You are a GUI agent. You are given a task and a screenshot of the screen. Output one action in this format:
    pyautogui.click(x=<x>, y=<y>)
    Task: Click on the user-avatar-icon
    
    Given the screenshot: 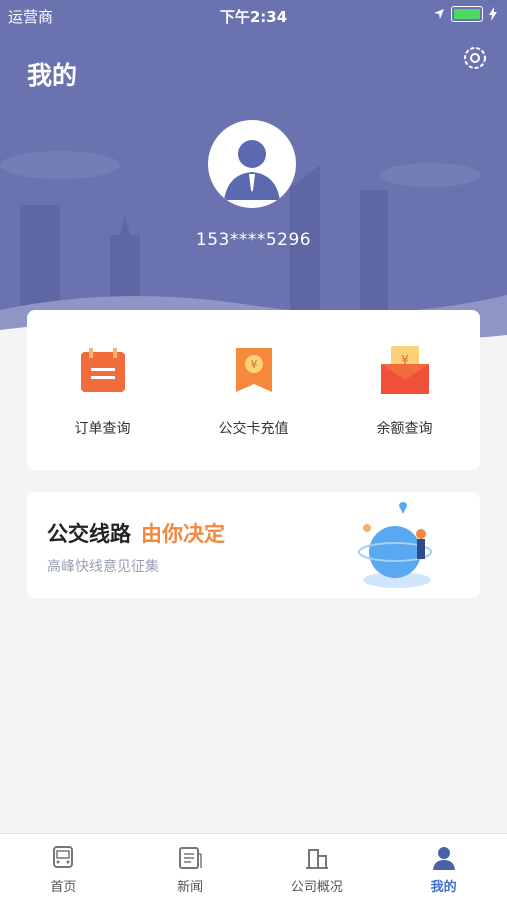 What is the action you would take?
    pyautogui.click(x=252, y=170)
    